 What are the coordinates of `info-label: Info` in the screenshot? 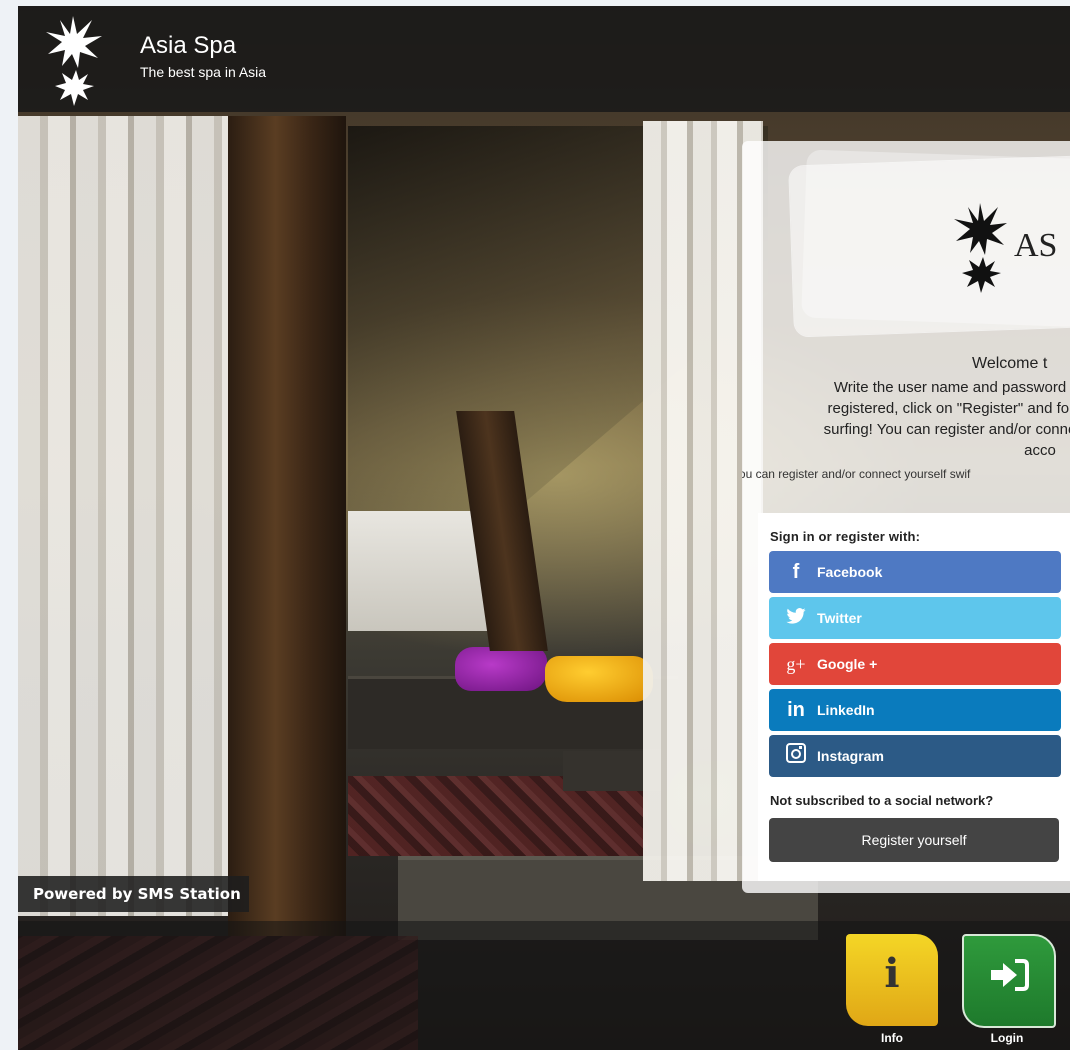 It's located at (892, 1038).